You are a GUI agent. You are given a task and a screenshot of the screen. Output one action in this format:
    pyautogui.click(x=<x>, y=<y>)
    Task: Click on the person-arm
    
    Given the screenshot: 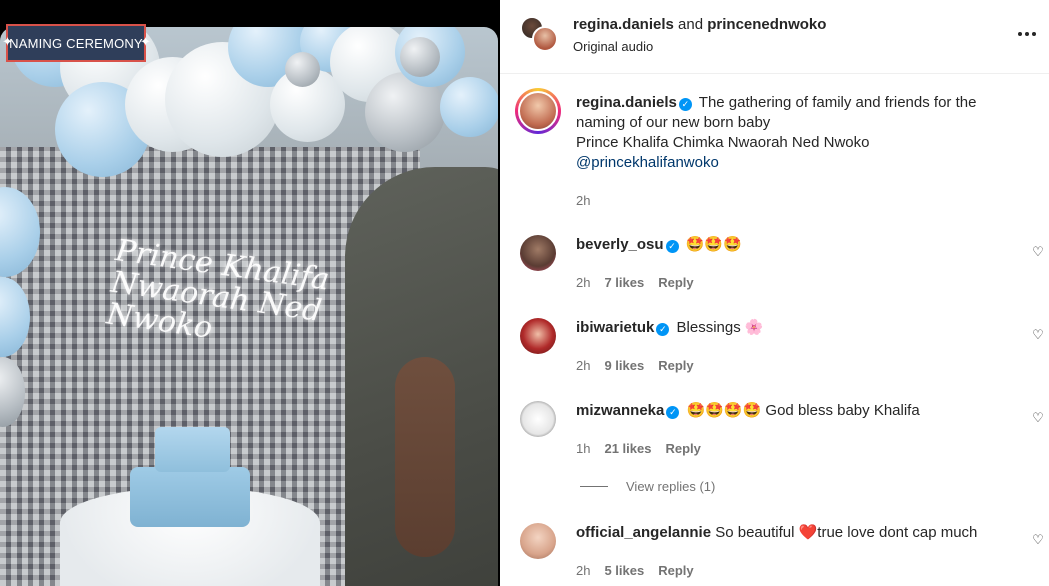 What is the action you would take?
    pyautogui.click(x=425, y=457)
    